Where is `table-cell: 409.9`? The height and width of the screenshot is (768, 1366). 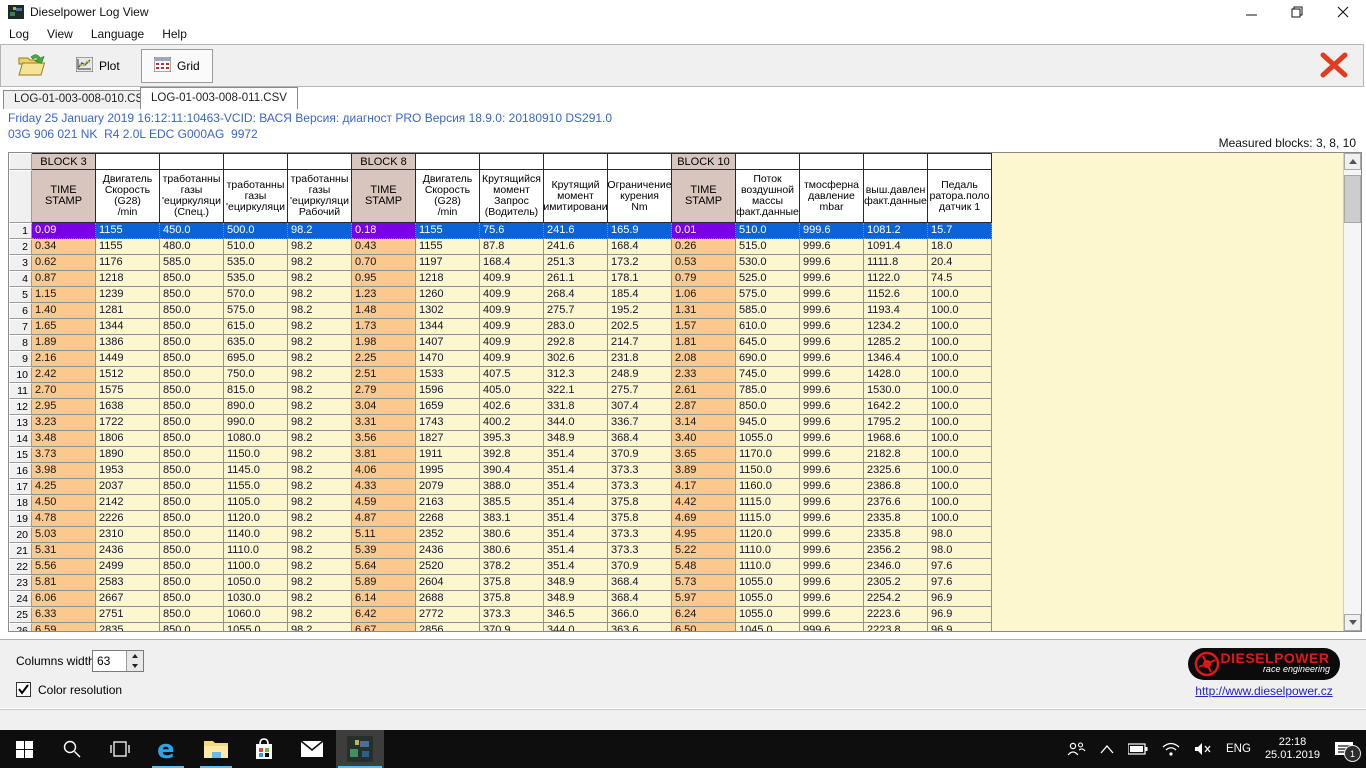
table-cell: 409.9 is located at coordinates (512, 279).